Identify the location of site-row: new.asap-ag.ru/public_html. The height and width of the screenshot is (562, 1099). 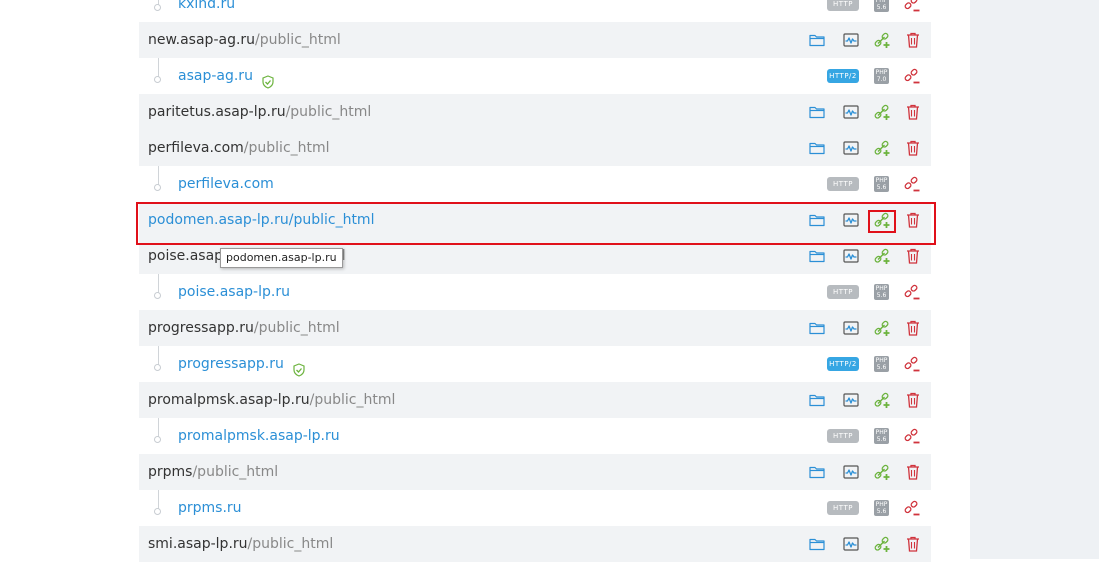
(535, 40).